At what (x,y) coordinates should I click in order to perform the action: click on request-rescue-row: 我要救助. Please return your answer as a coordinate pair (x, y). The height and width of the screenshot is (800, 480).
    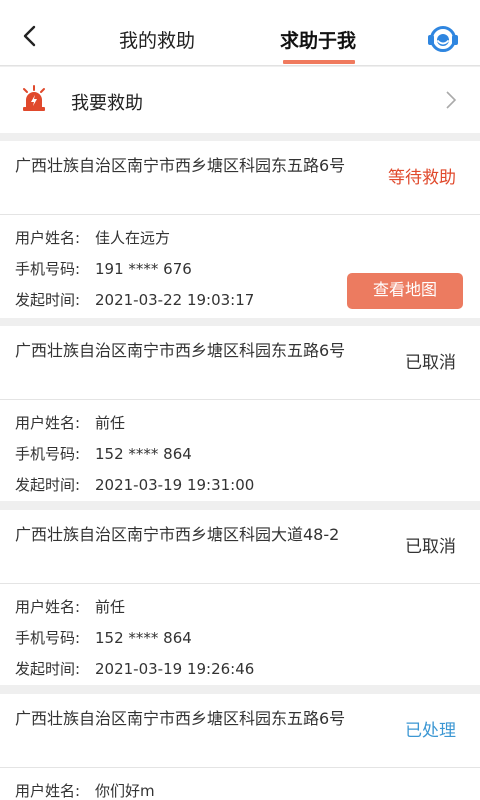
    Looking at the image, I should click on (240, 100).